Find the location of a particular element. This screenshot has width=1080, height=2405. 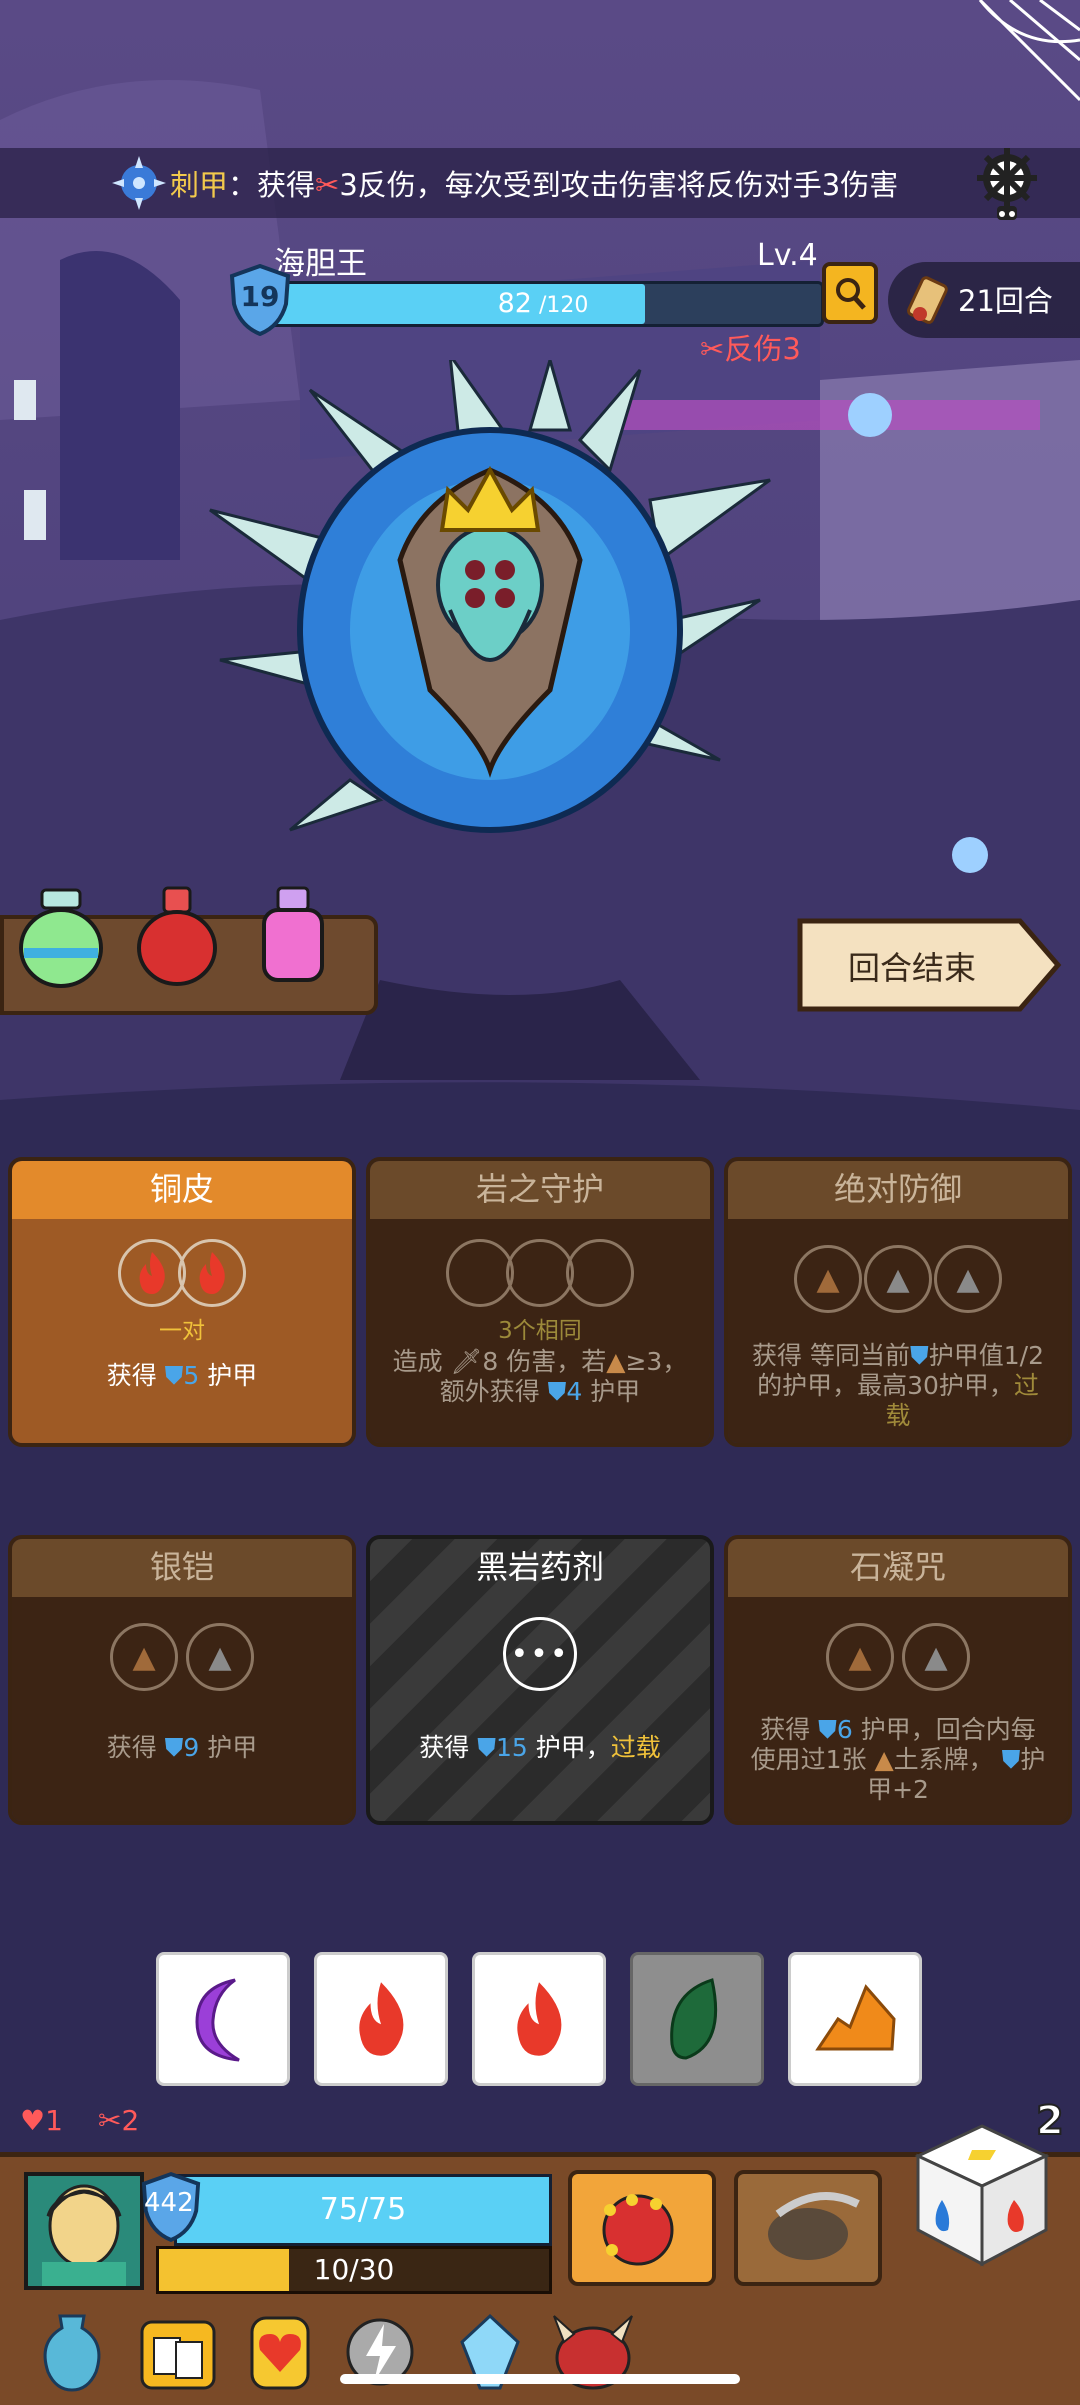

card-title: 岩之守护 is located at coordinates (540, 1190).